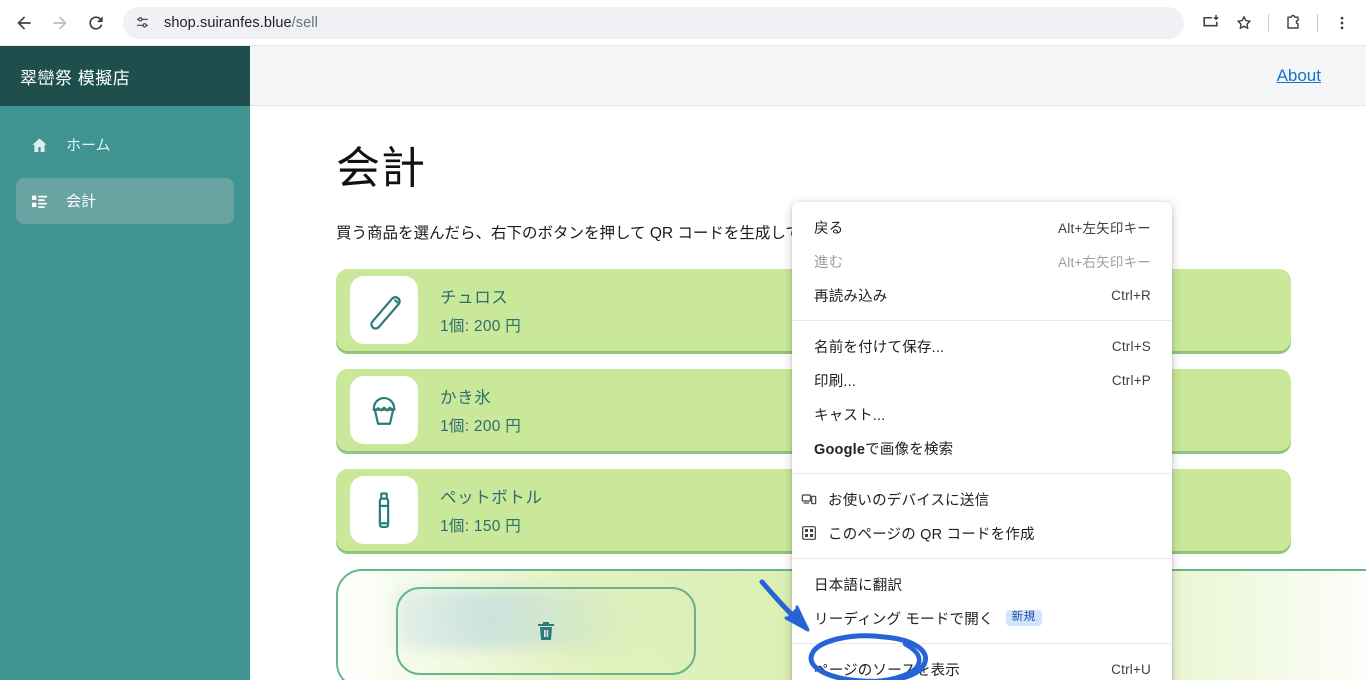 This screenshot has width=1366, height=680. What do you see at coordinates (982, 584) in the screenshot?
I see `context-menu-item-translate: 日本語に翻訳` at bounding box center [982, 584].